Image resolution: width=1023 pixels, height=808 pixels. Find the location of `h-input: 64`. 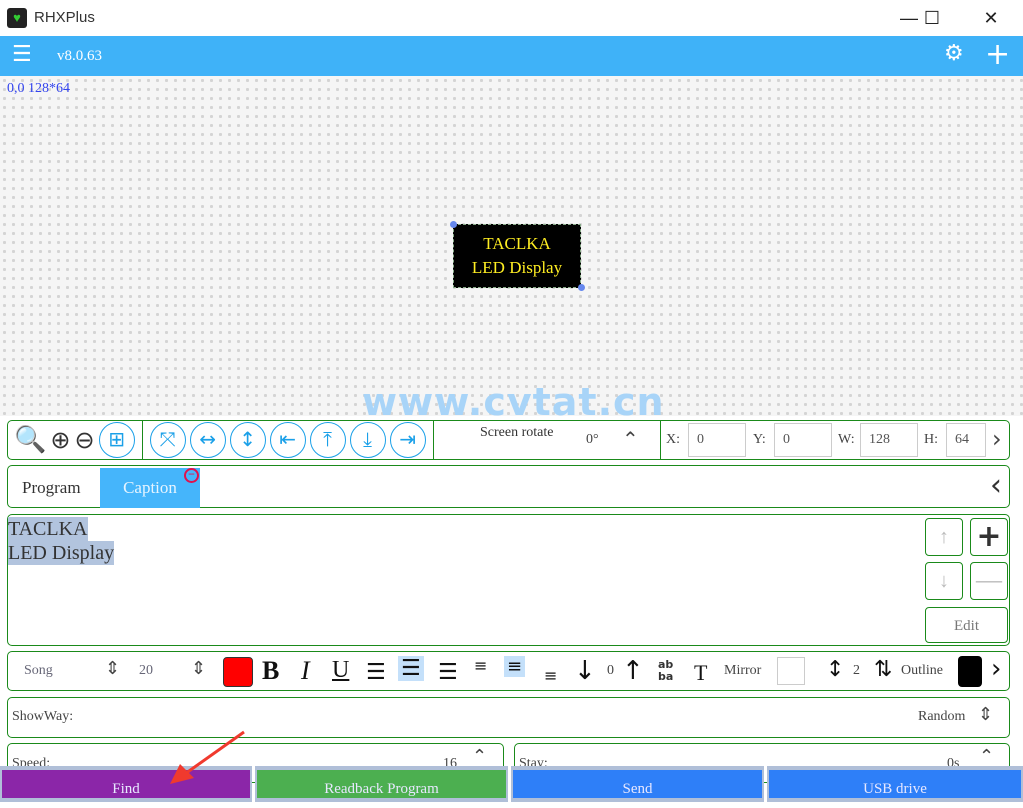

h-input: 64 is located at coordinates (966, 440).